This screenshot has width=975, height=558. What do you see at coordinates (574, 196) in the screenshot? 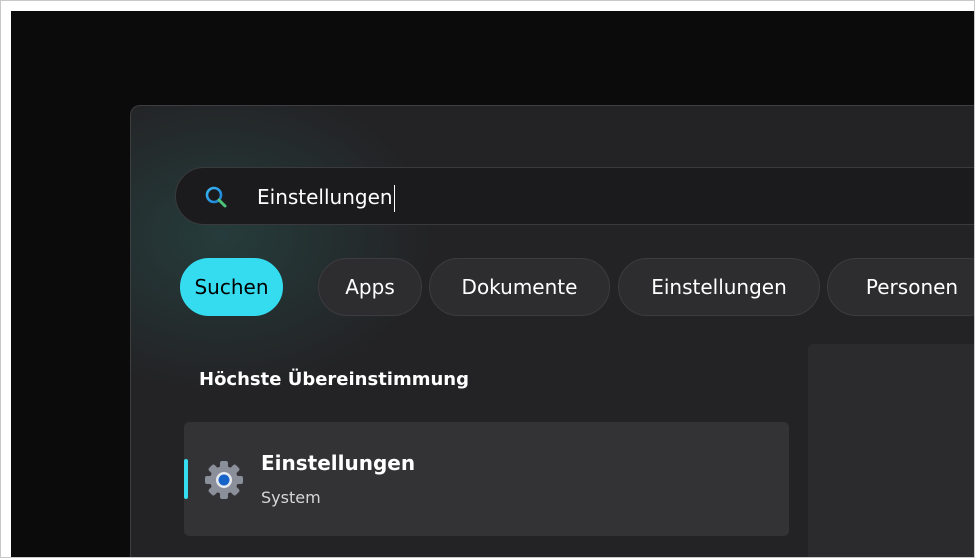
I see `search-box: Einstellungen` at bounding box center [574, 196].